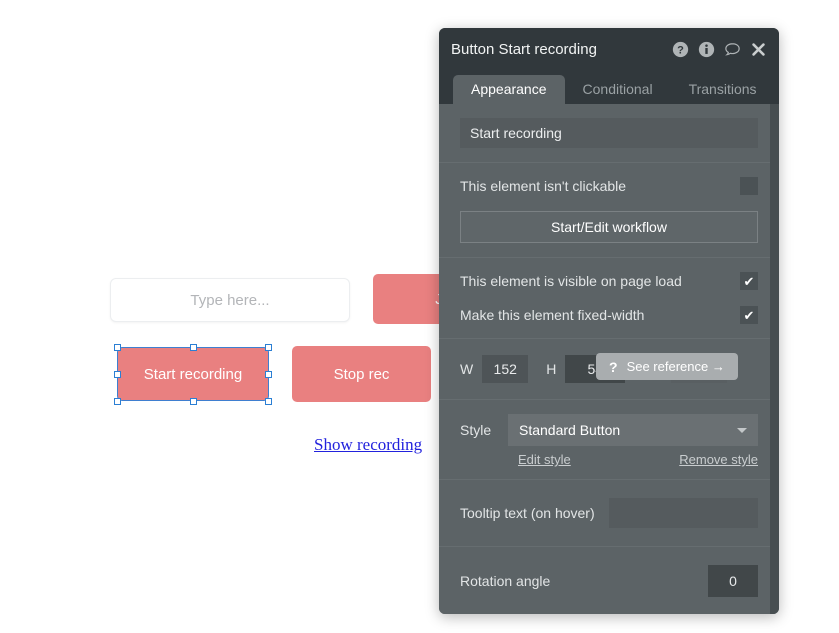  I want to click on fixed-width-row: Make this element fixed-width ✔, so click(609, 315).